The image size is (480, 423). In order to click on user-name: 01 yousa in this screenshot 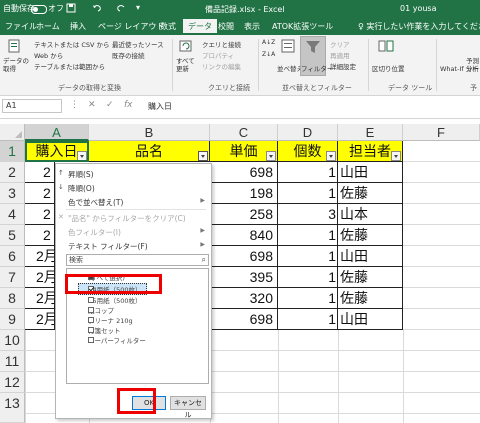, I will do `click(418, 8)`.